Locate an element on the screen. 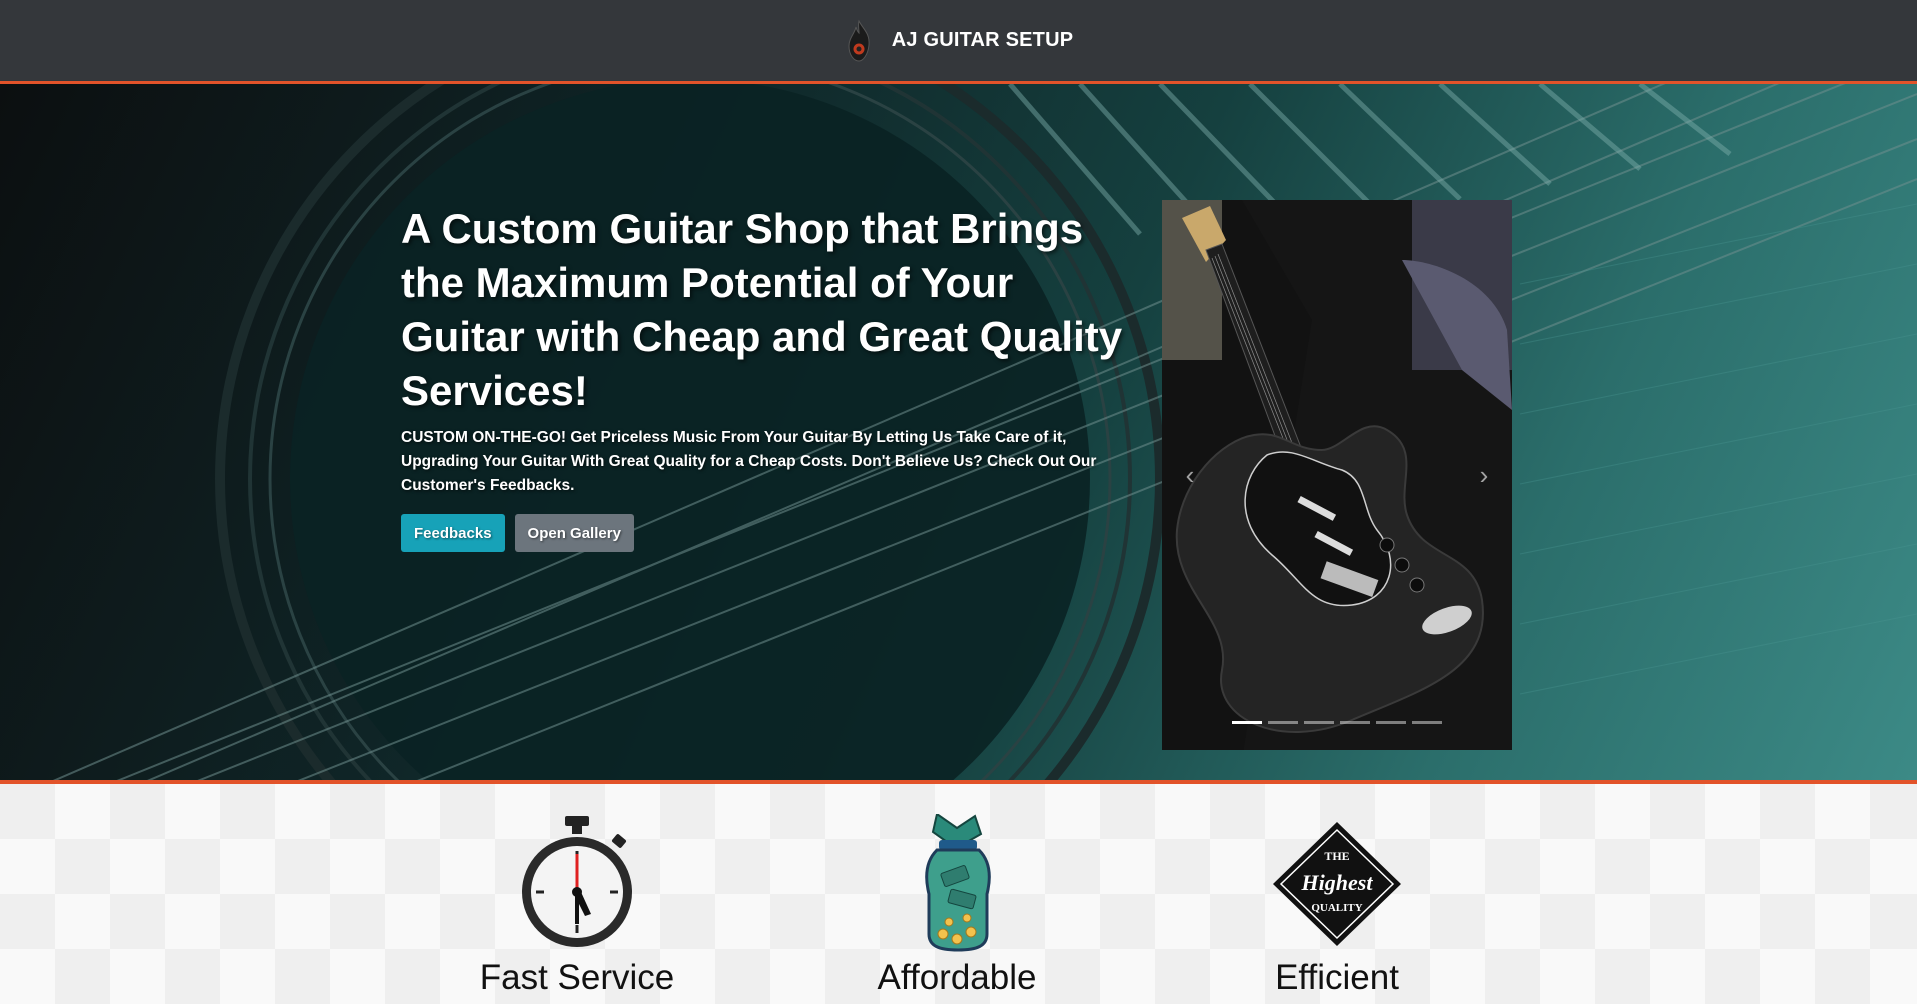 The height and width of the screenshot is (1004, 1917). carousel-indicators is located at coordinates (1337, 722).